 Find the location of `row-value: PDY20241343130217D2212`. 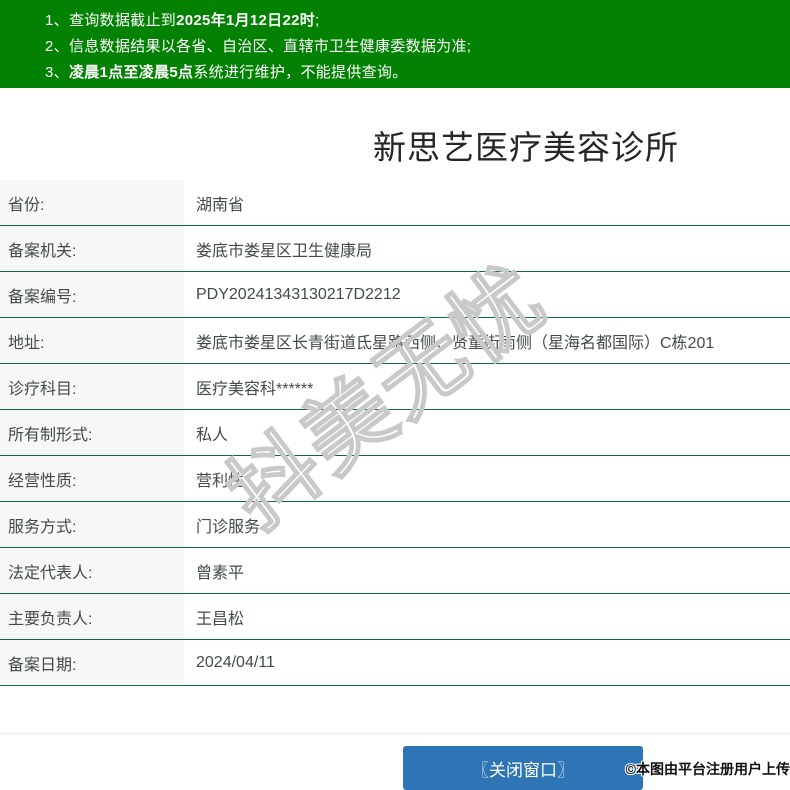

row-value: PDY20241343130217D2212 is located at coordinates (298, 294).